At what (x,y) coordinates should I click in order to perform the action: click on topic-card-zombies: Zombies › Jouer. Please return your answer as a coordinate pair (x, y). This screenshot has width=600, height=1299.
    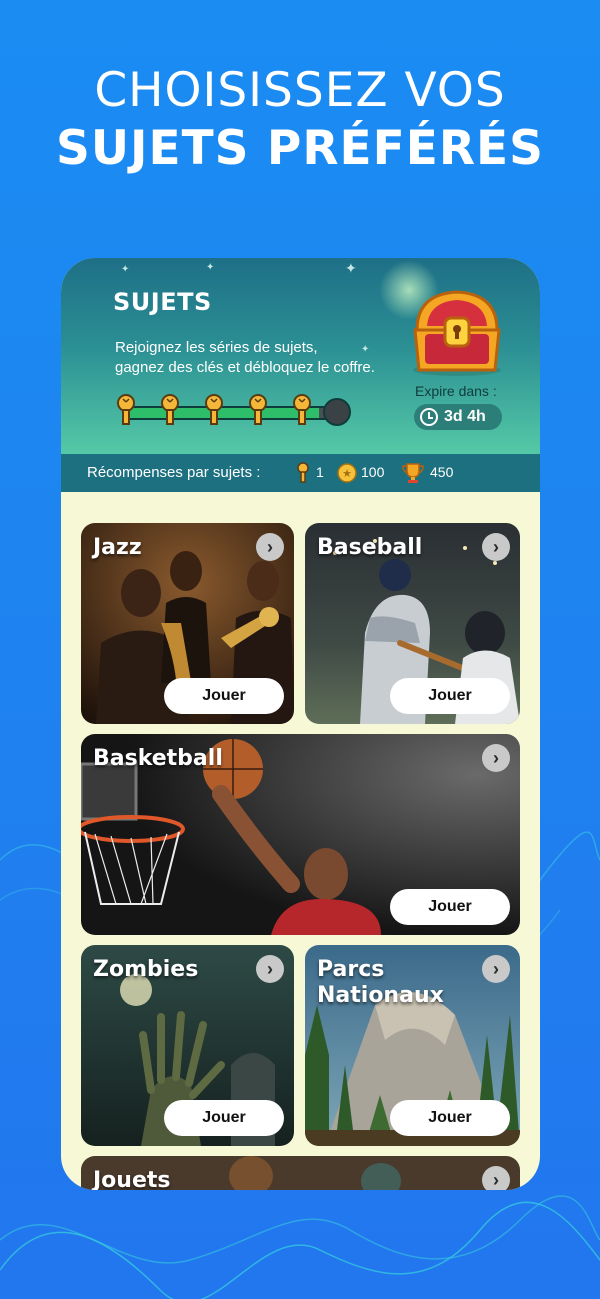
    Looking at the image, I should click on (187, 1045).